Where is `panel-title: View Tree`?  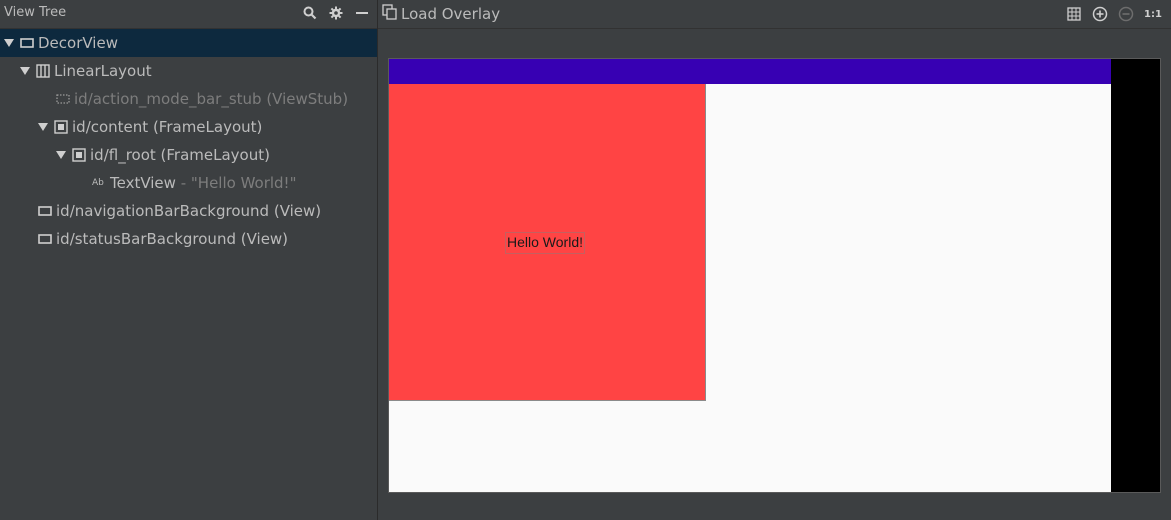 panel-title: View Tree is located at coordinates (35, 12).